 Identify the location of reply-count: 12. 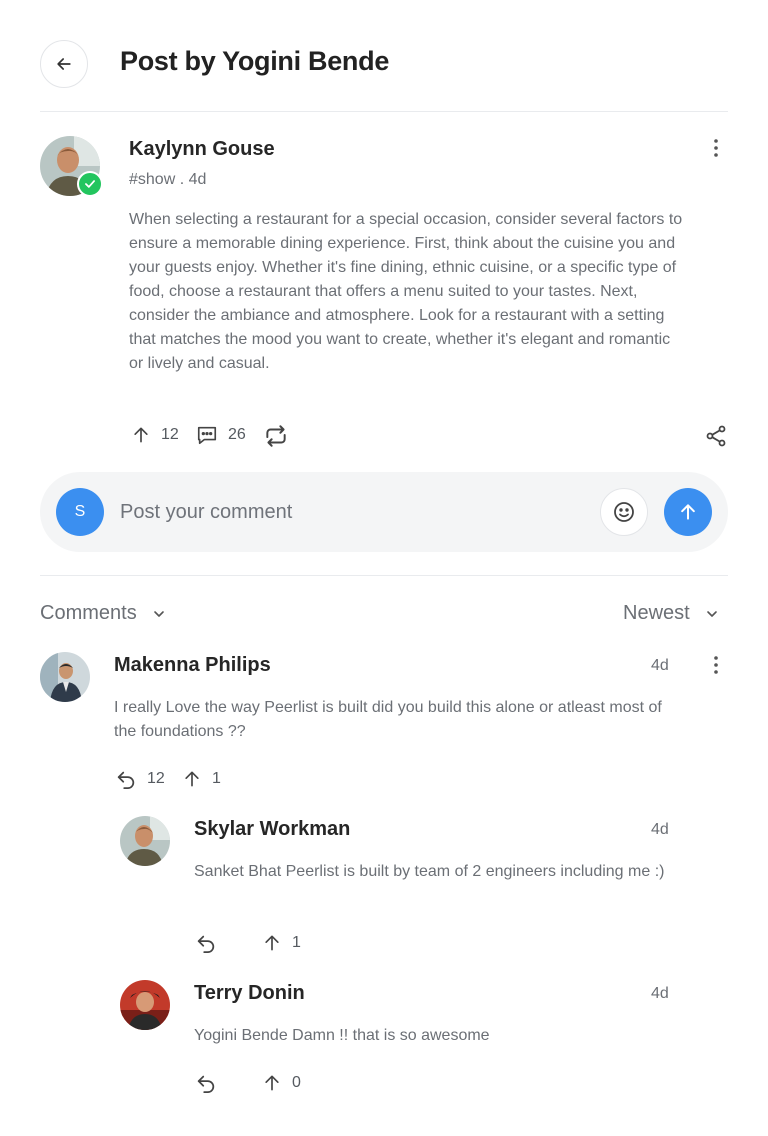
(156, 778).